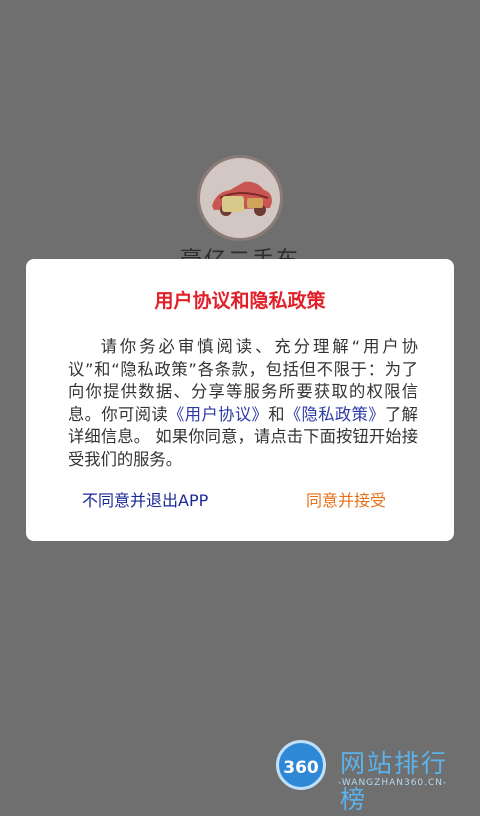 This screenshot has width=480, height=816. Describe the element at coordinates (367, 776) in the screenshot. I see `watermark: 360 网站排行榜 -WANGZHAN360.CN-` at that location.